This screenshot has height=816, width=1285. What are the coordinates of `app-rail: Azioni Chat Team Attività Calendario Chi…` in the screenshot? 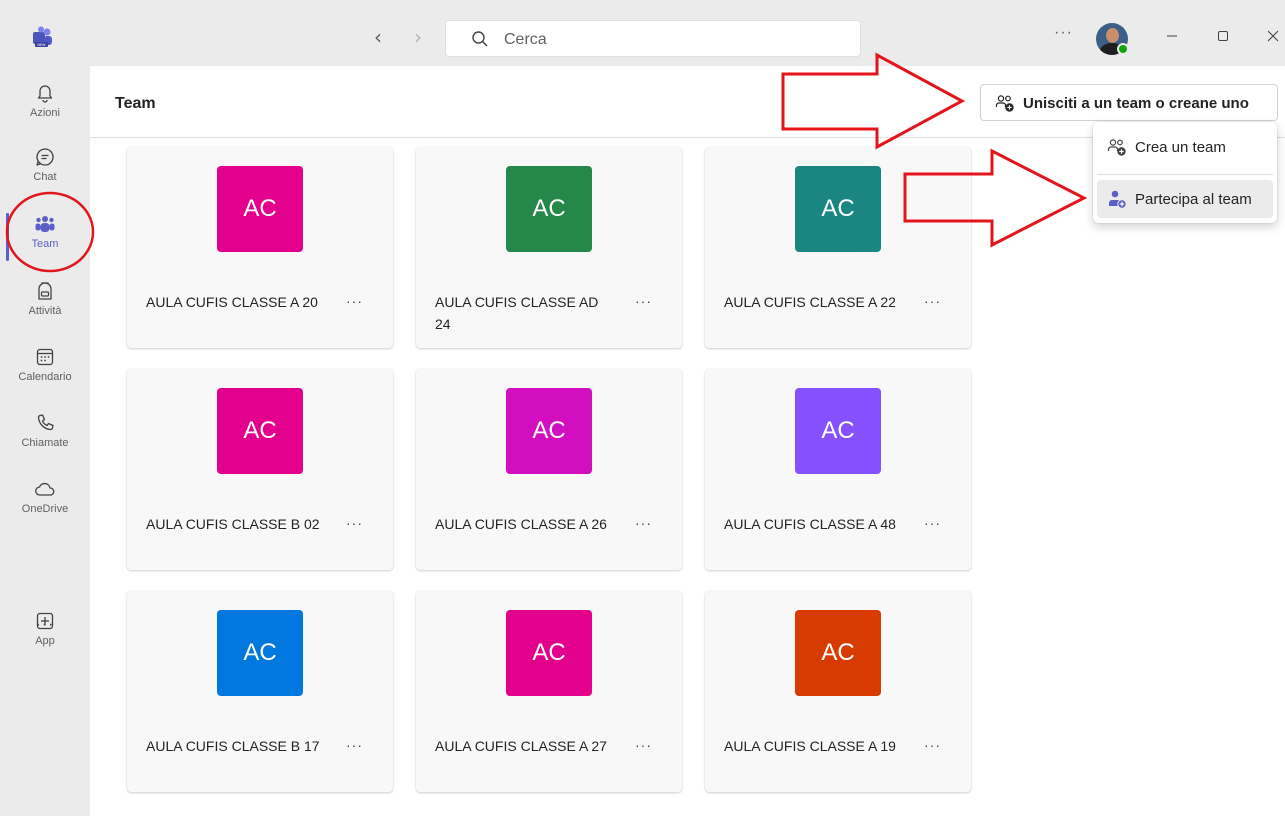 It's located at (45, 441).